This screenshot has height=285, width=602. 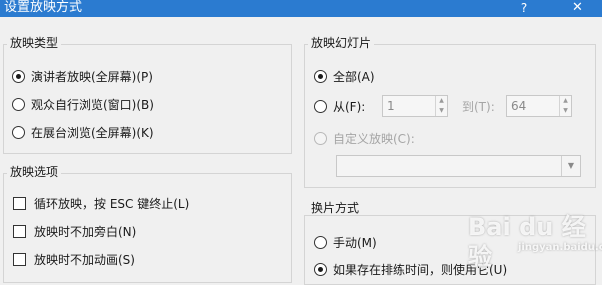 I want to click on radio-manual-advance-indicator, so click(x=320, y=242).